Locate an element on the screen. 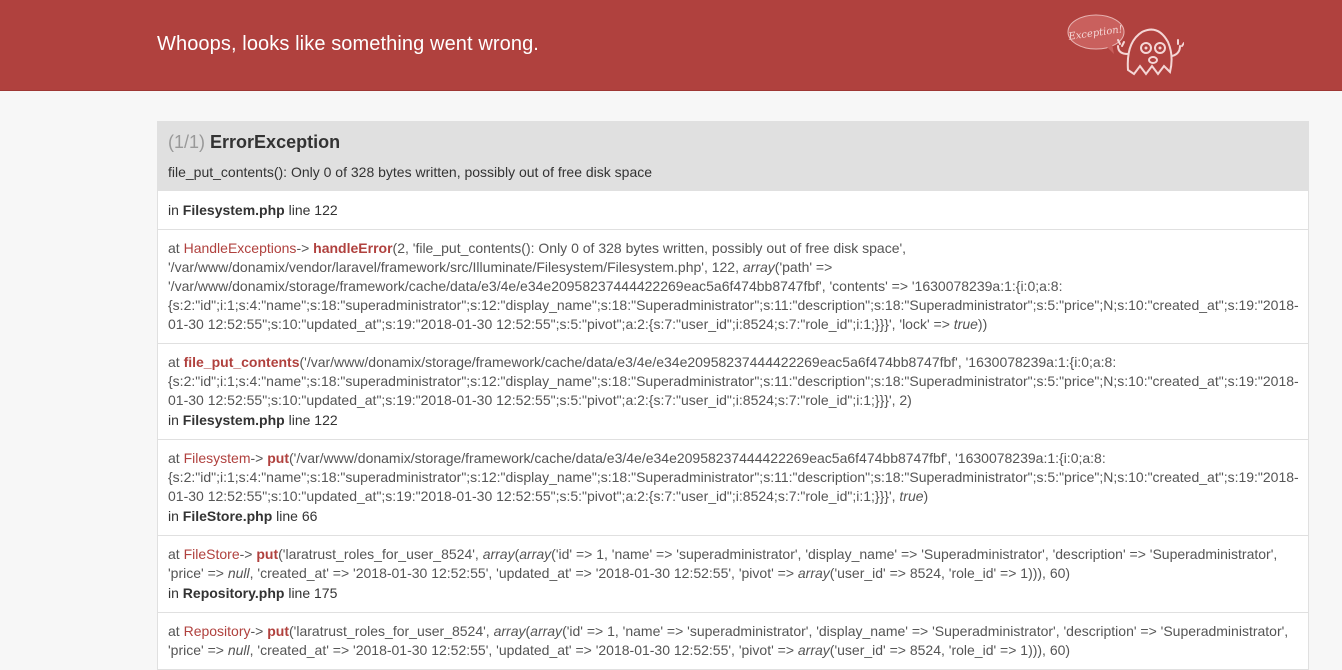  trace-frame: in Filesystem.php line 122 is located at coordinates (733, 210).